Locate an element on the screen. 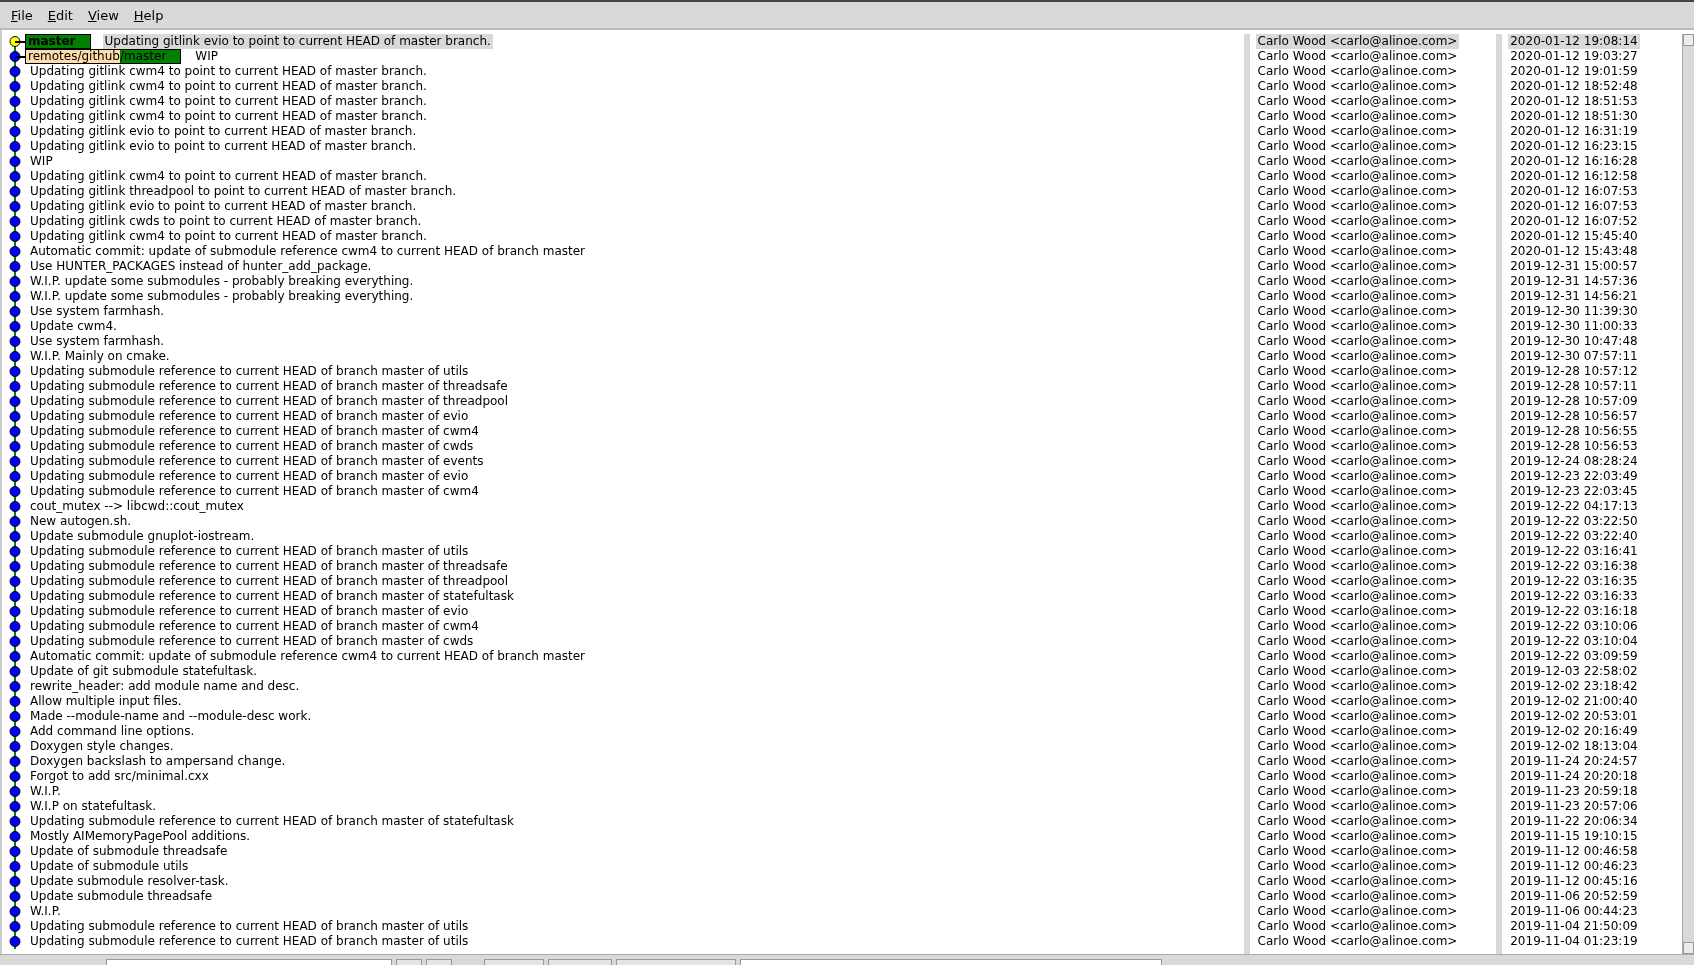 Image resolution: width=1694 pixels, height=965 pixels. commit-message: Updating submodule reference to current HEAD of branch master of evio is located at coordinates (249, 611).